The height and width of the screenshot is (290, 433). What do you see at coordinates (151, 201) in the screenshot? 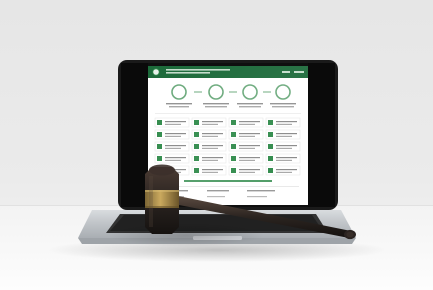
I see `gavel-head-highlight` at bounding box center [151, 201].